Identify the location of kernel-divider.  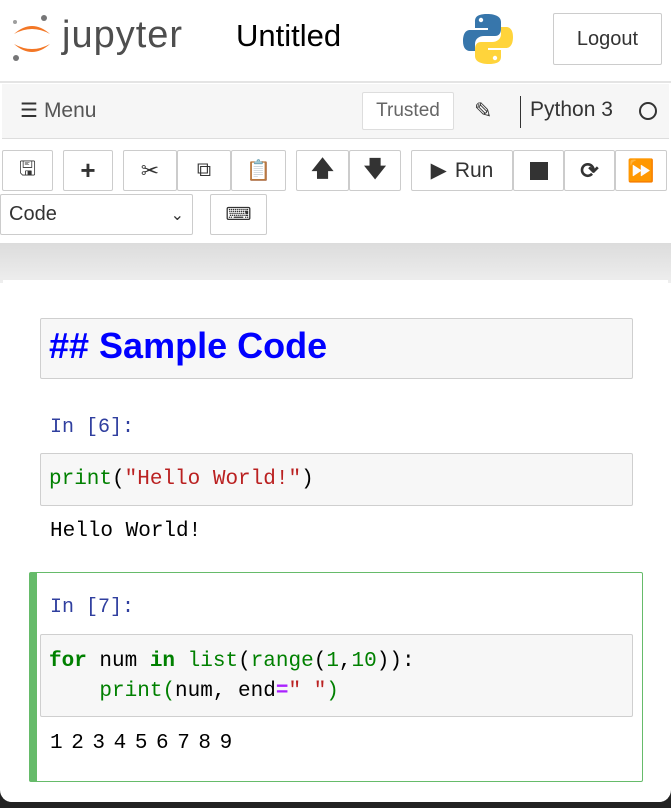
(520, 112).